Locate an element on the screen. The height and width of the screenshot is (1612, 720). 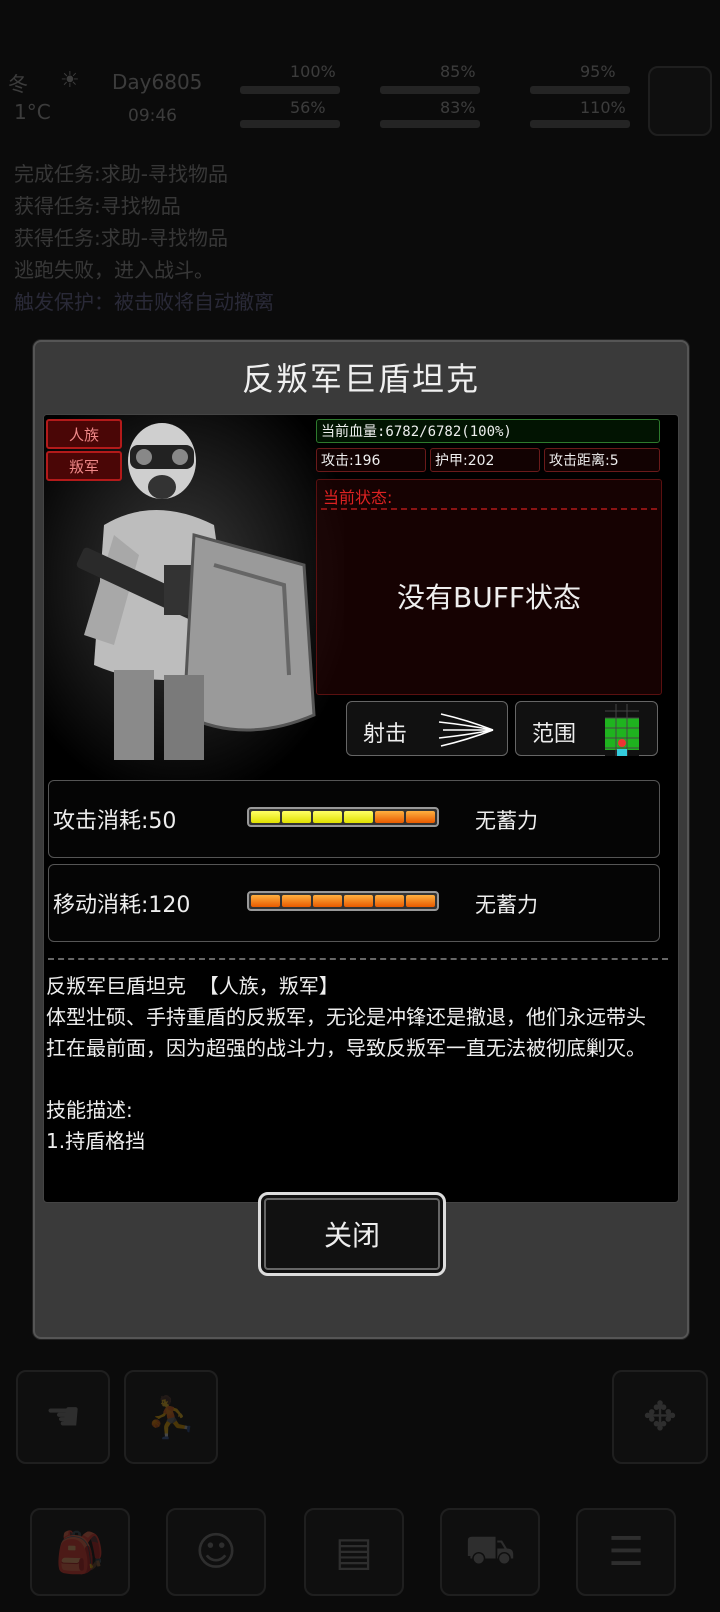
hud-bar-health is located at coordinates (290, 124).